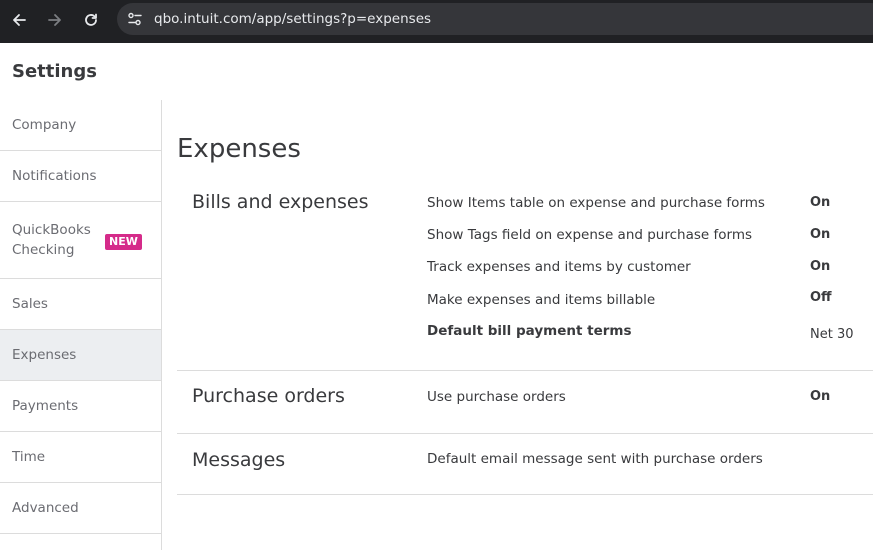  I want to click on sidebar-item-label: Company, so click(44, 125).